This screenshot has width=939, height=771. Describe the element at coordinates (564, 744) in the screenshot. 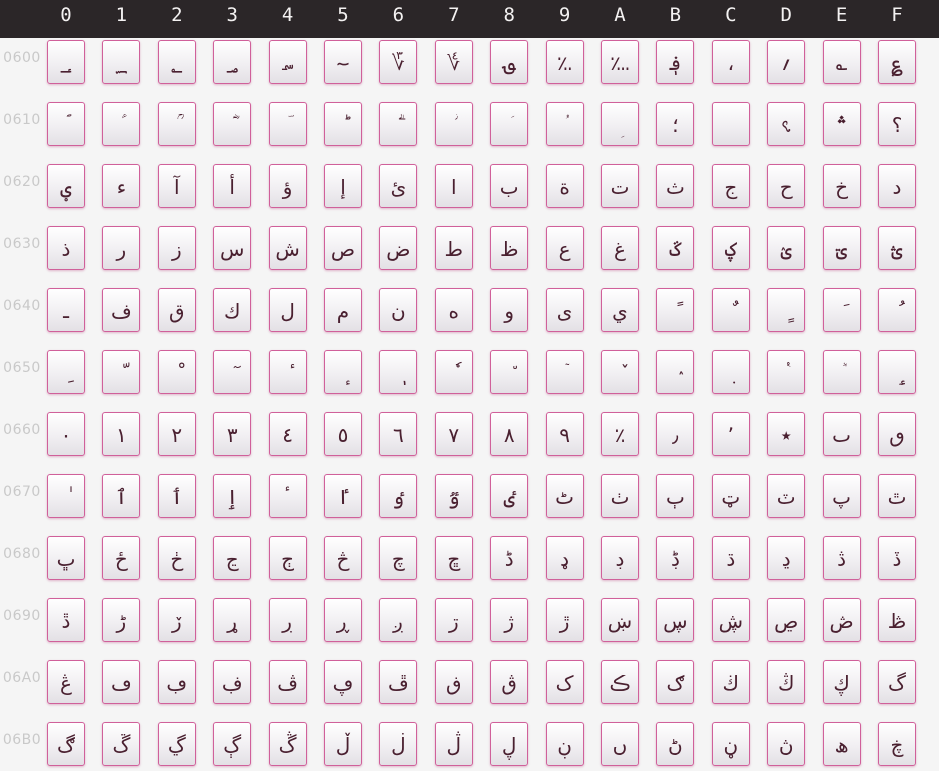

I see `glyph-cell: ڹ` at that location.